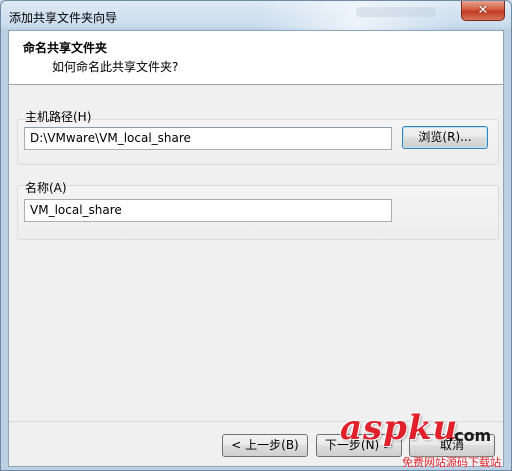 The image size is (512, 471). What do you see at coordinates (115, 67) in the screenshot?
I see `page-subtitle: 如何命名此共享文件夹?` at bounding box center [115, 67].